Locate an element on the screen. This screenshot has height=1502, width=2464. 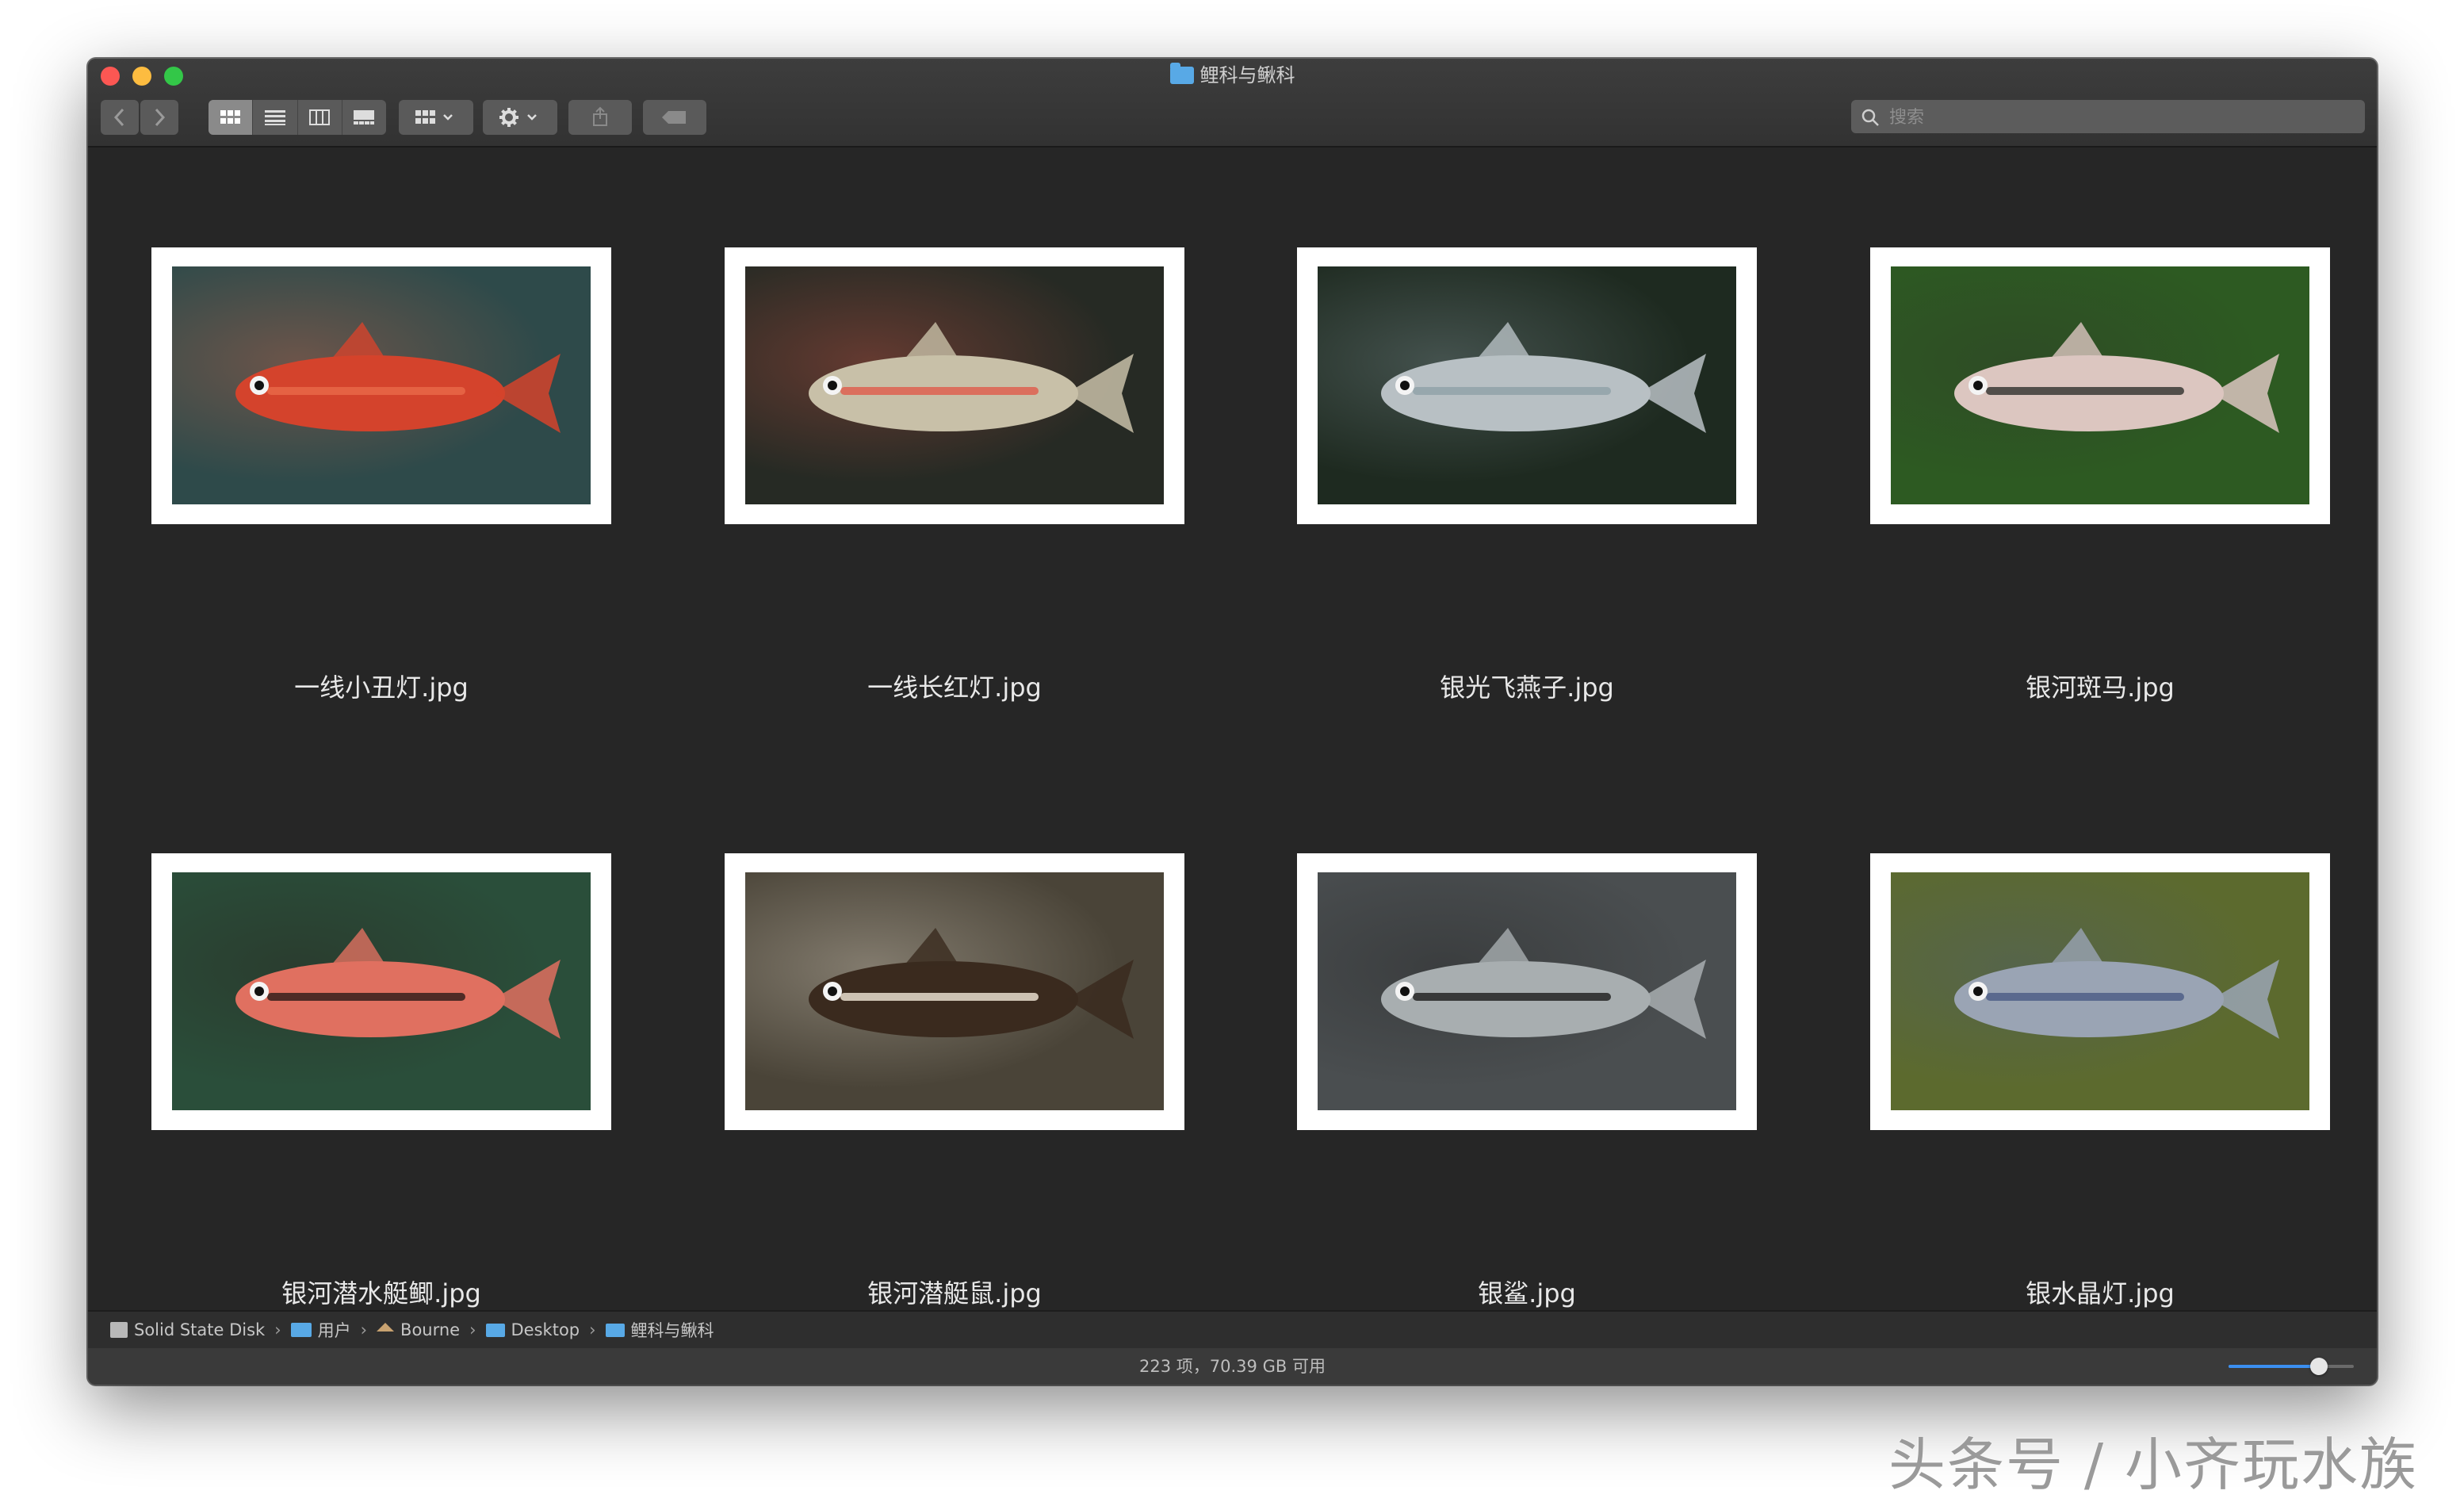
file-name: 一线小丑灯.jpg is located at coordinates (382, 687).